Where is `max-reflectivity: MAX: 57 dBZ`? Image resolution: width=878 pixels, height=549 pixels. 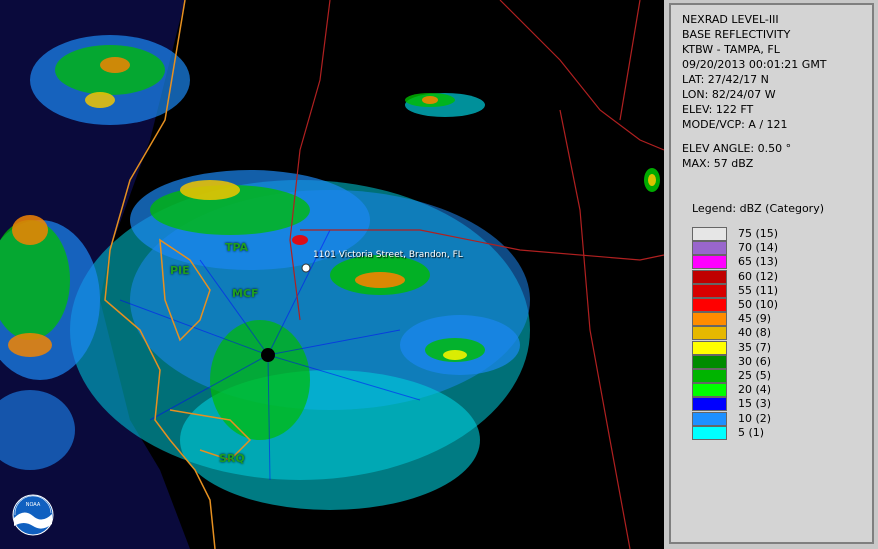 max-reflectivity: MAX: 57 dBZ is located at coordinates (718, 163).